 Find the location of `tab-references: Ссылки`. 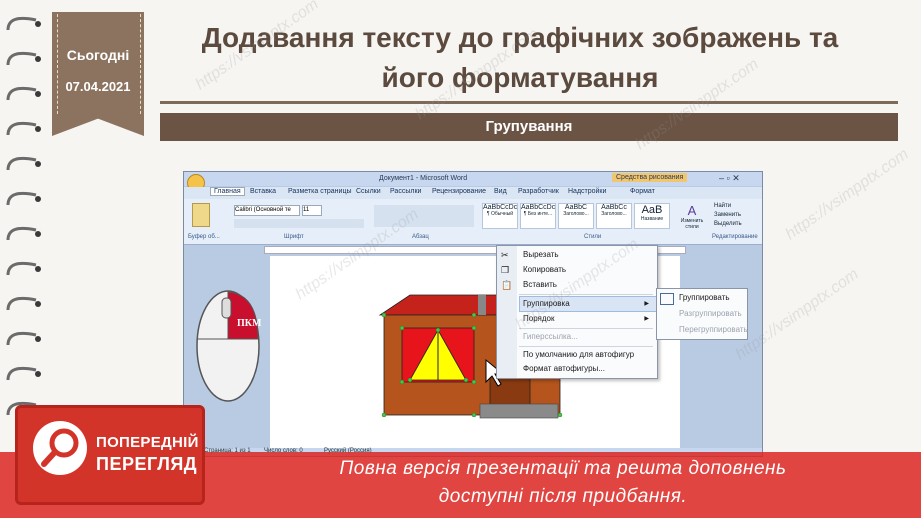

tab-references: Ссылки is located at coordinates (368, 191).